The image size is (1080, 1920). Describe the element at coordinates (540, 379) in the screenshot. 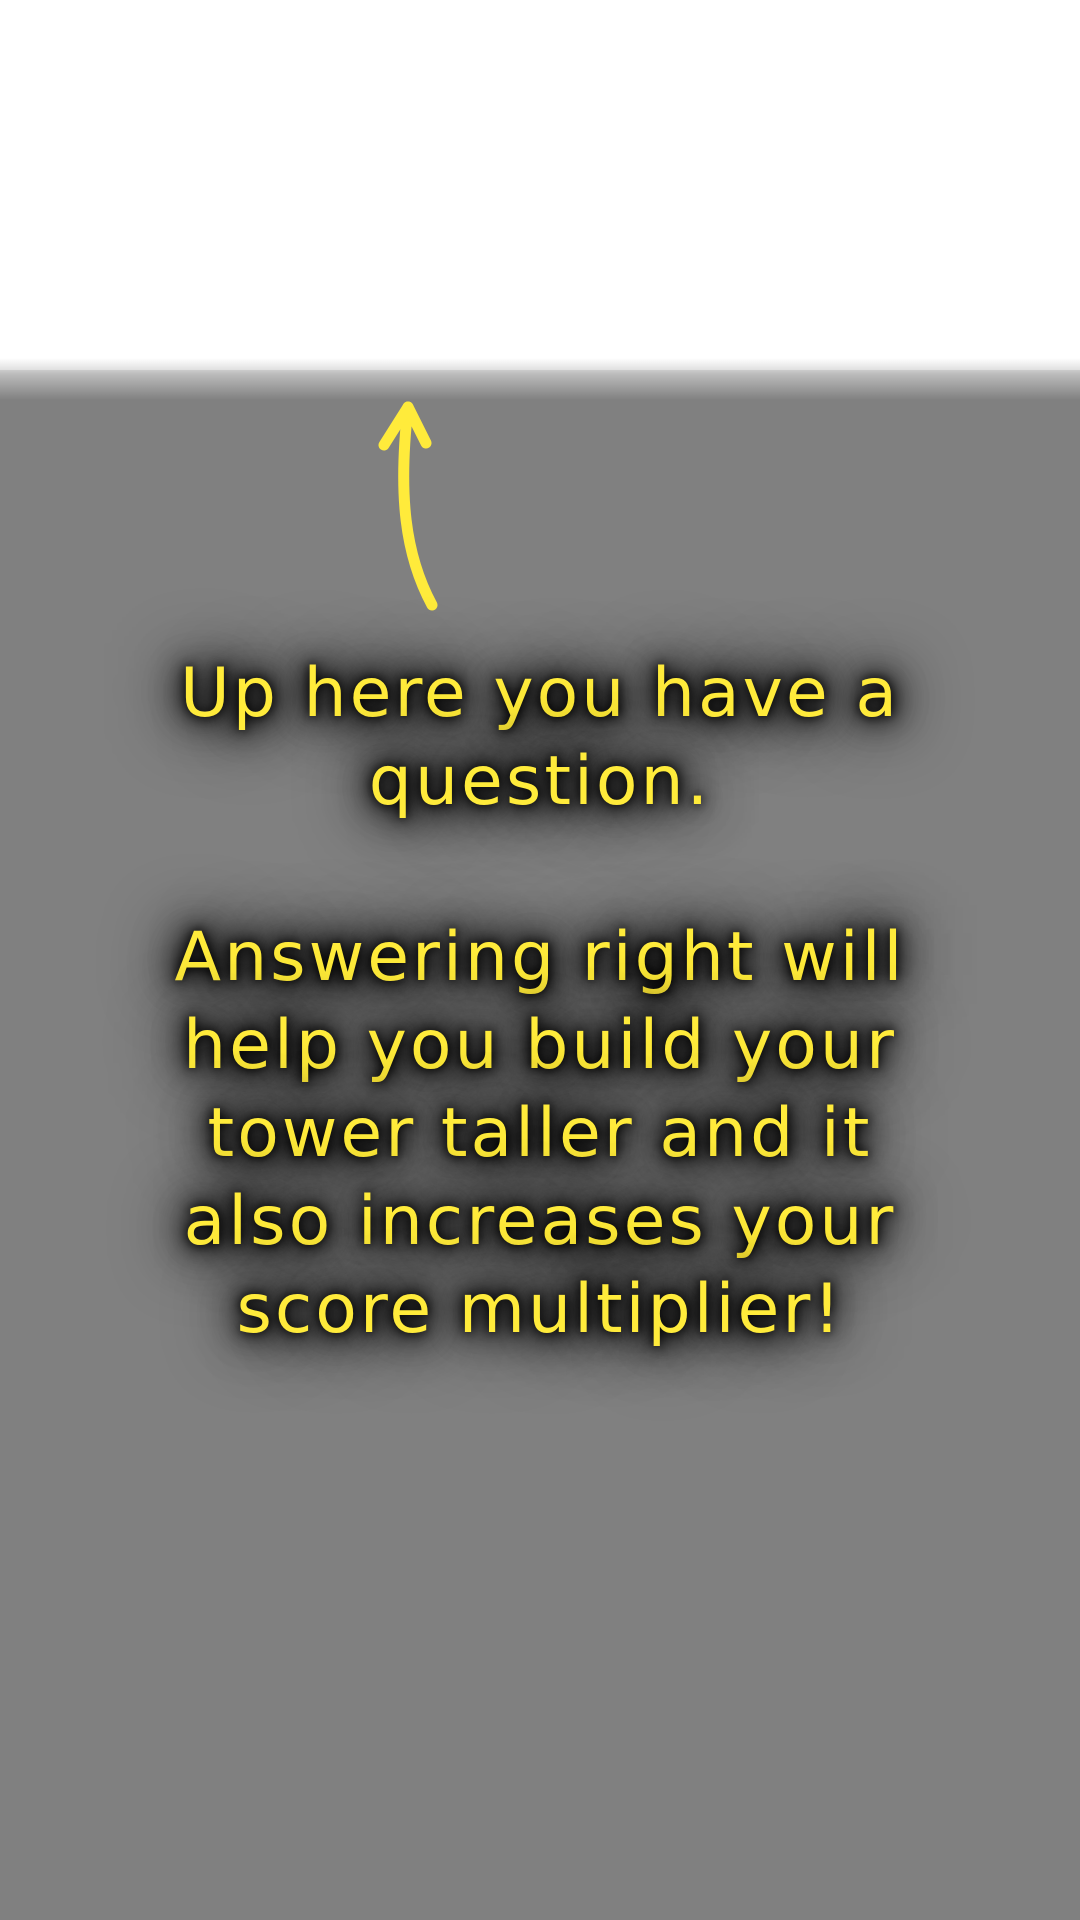

I see `spotlight-fade-edge` at that location.